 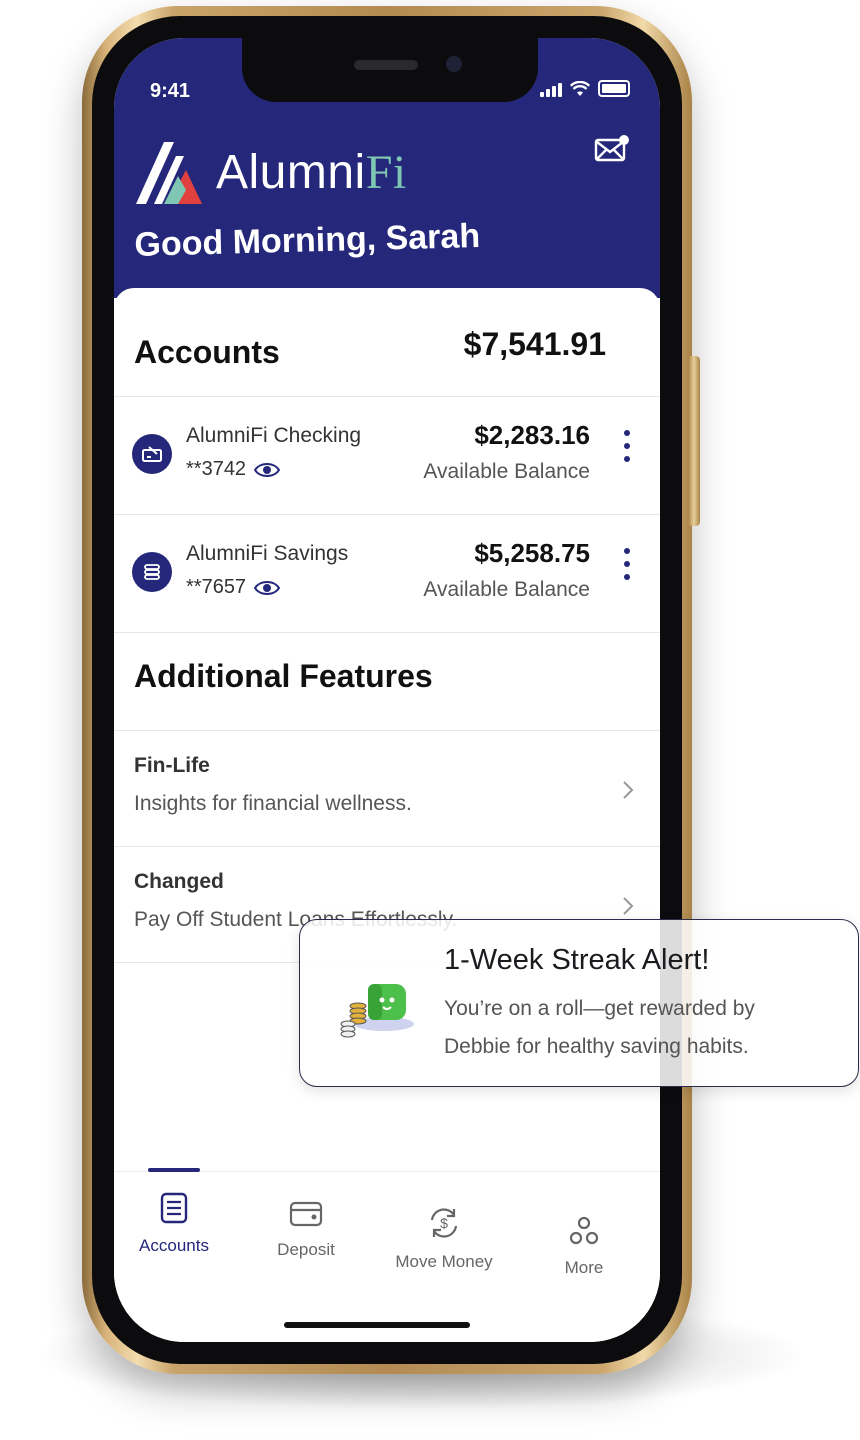 I want to click on account-number: **7657, so click(x=233, y=587).